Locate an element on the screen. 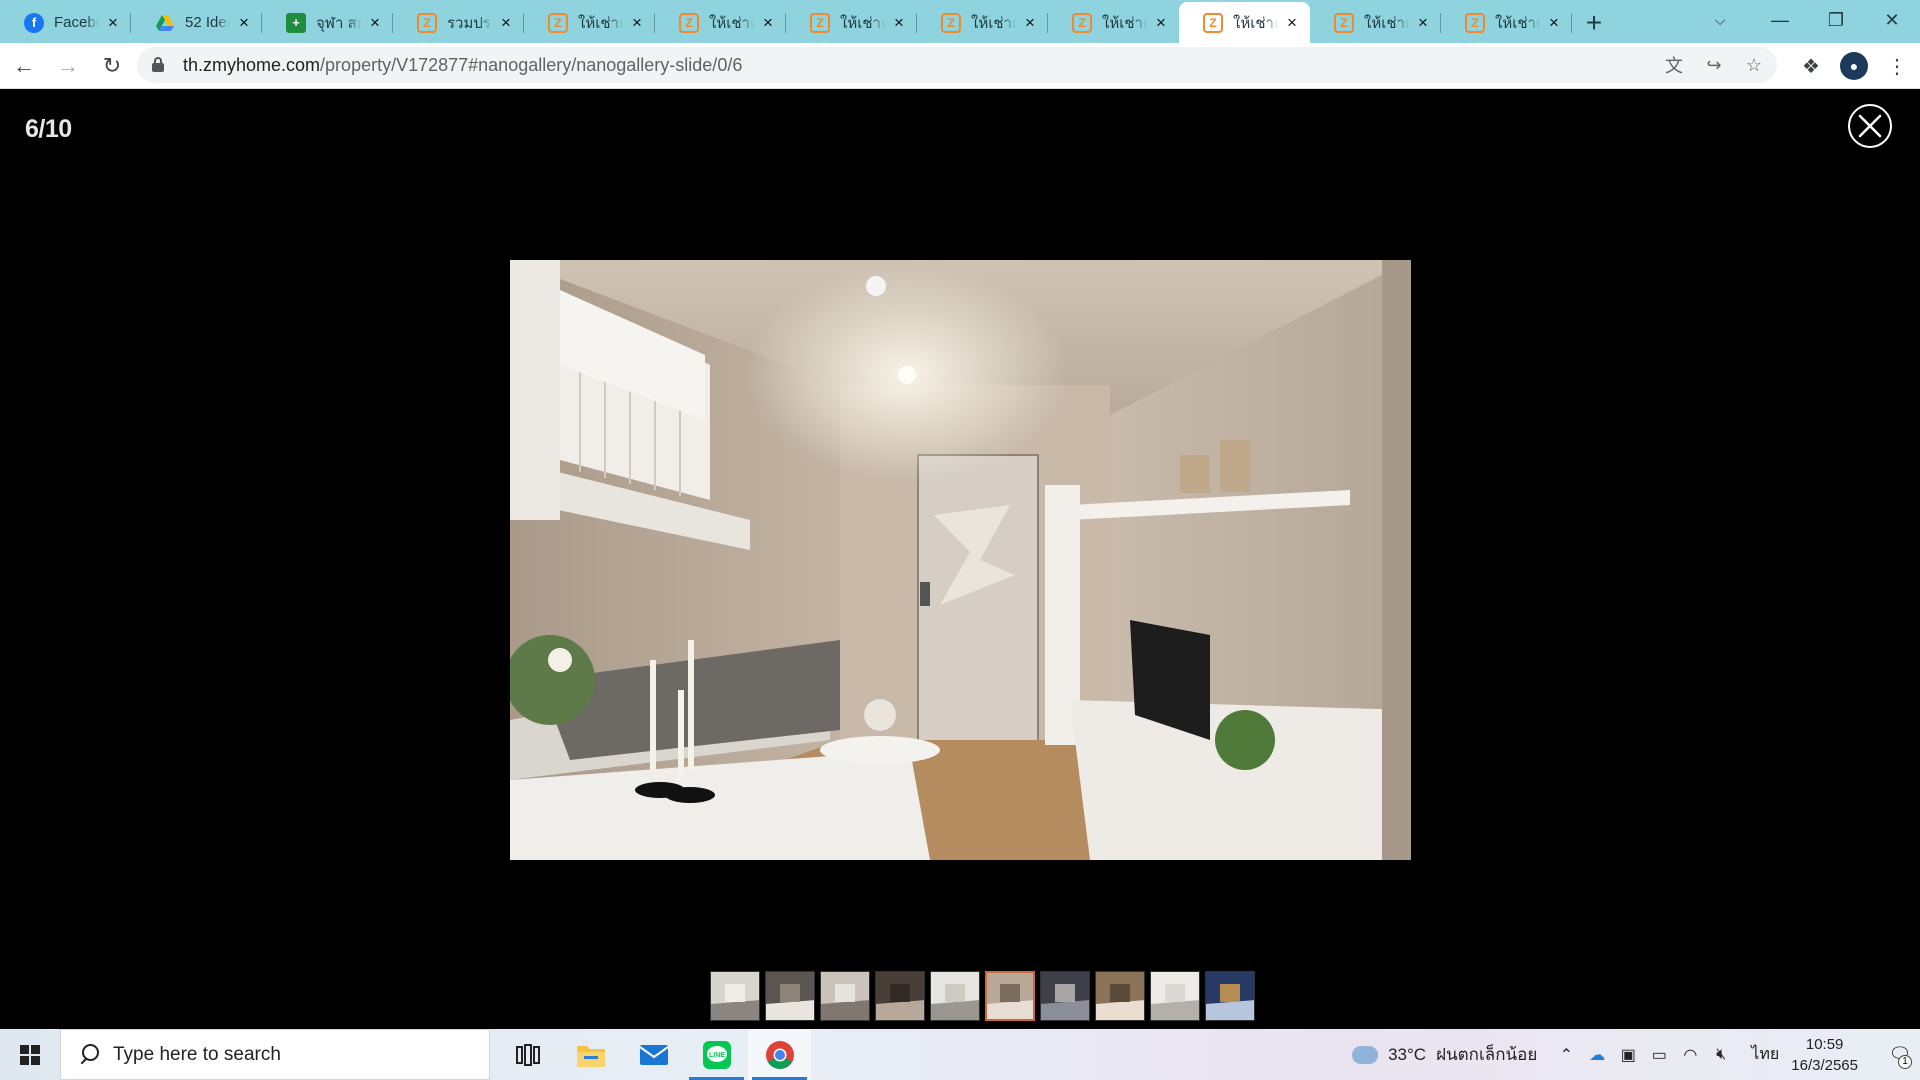 Image resolution: width=1920 pixels, height=1080 pixels. browser-tab: + จุฬา สยาม × is located at coordinates (327, 22).